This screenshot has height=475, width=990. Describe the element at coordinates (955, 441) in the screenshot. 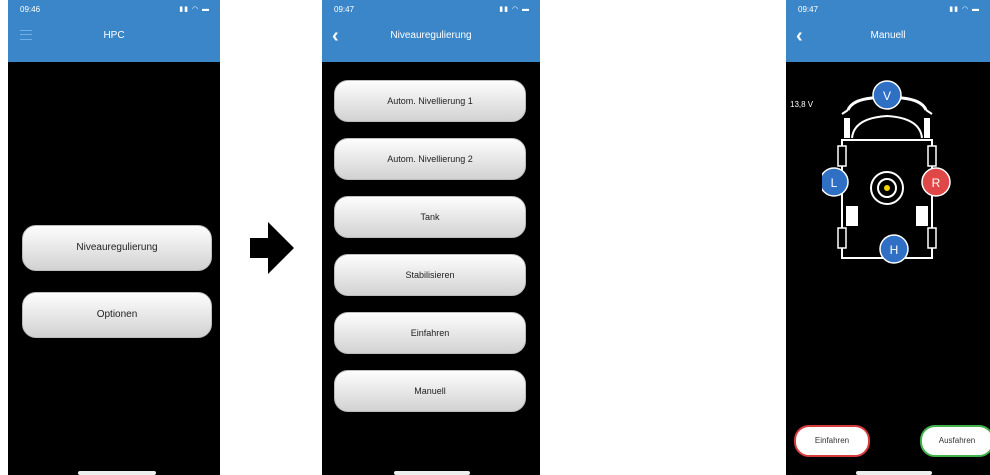

I see `extend-button: Ausfahren` at that location.